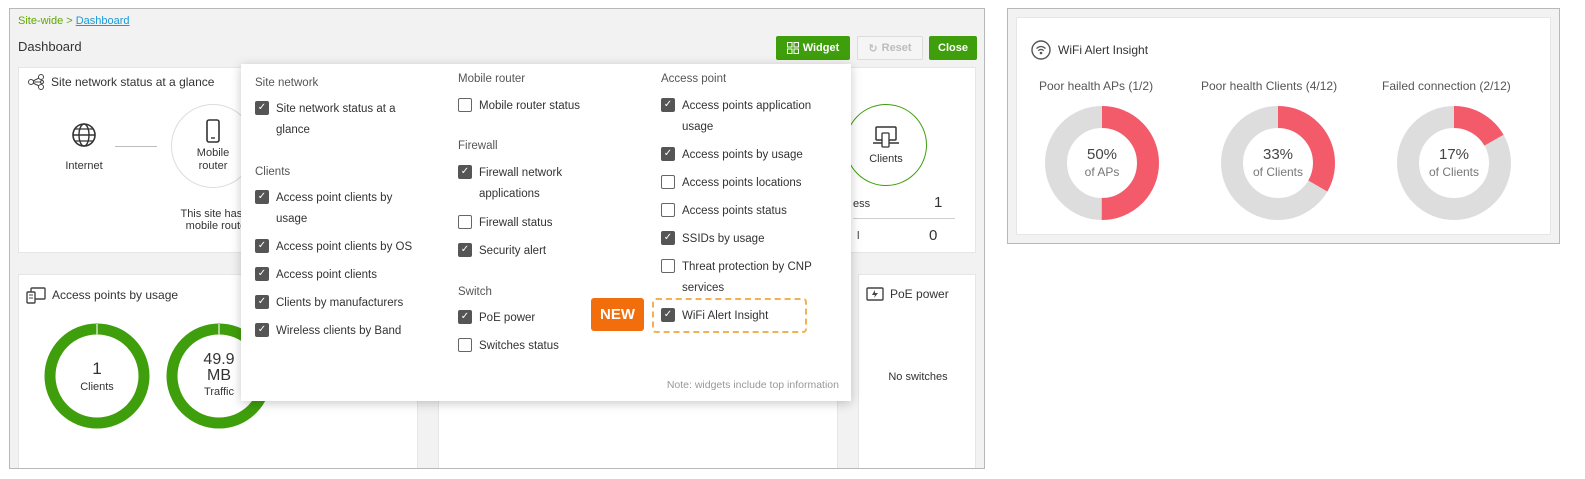  I want to click on donut-text: 17% of Clients, so click(1454, 163).